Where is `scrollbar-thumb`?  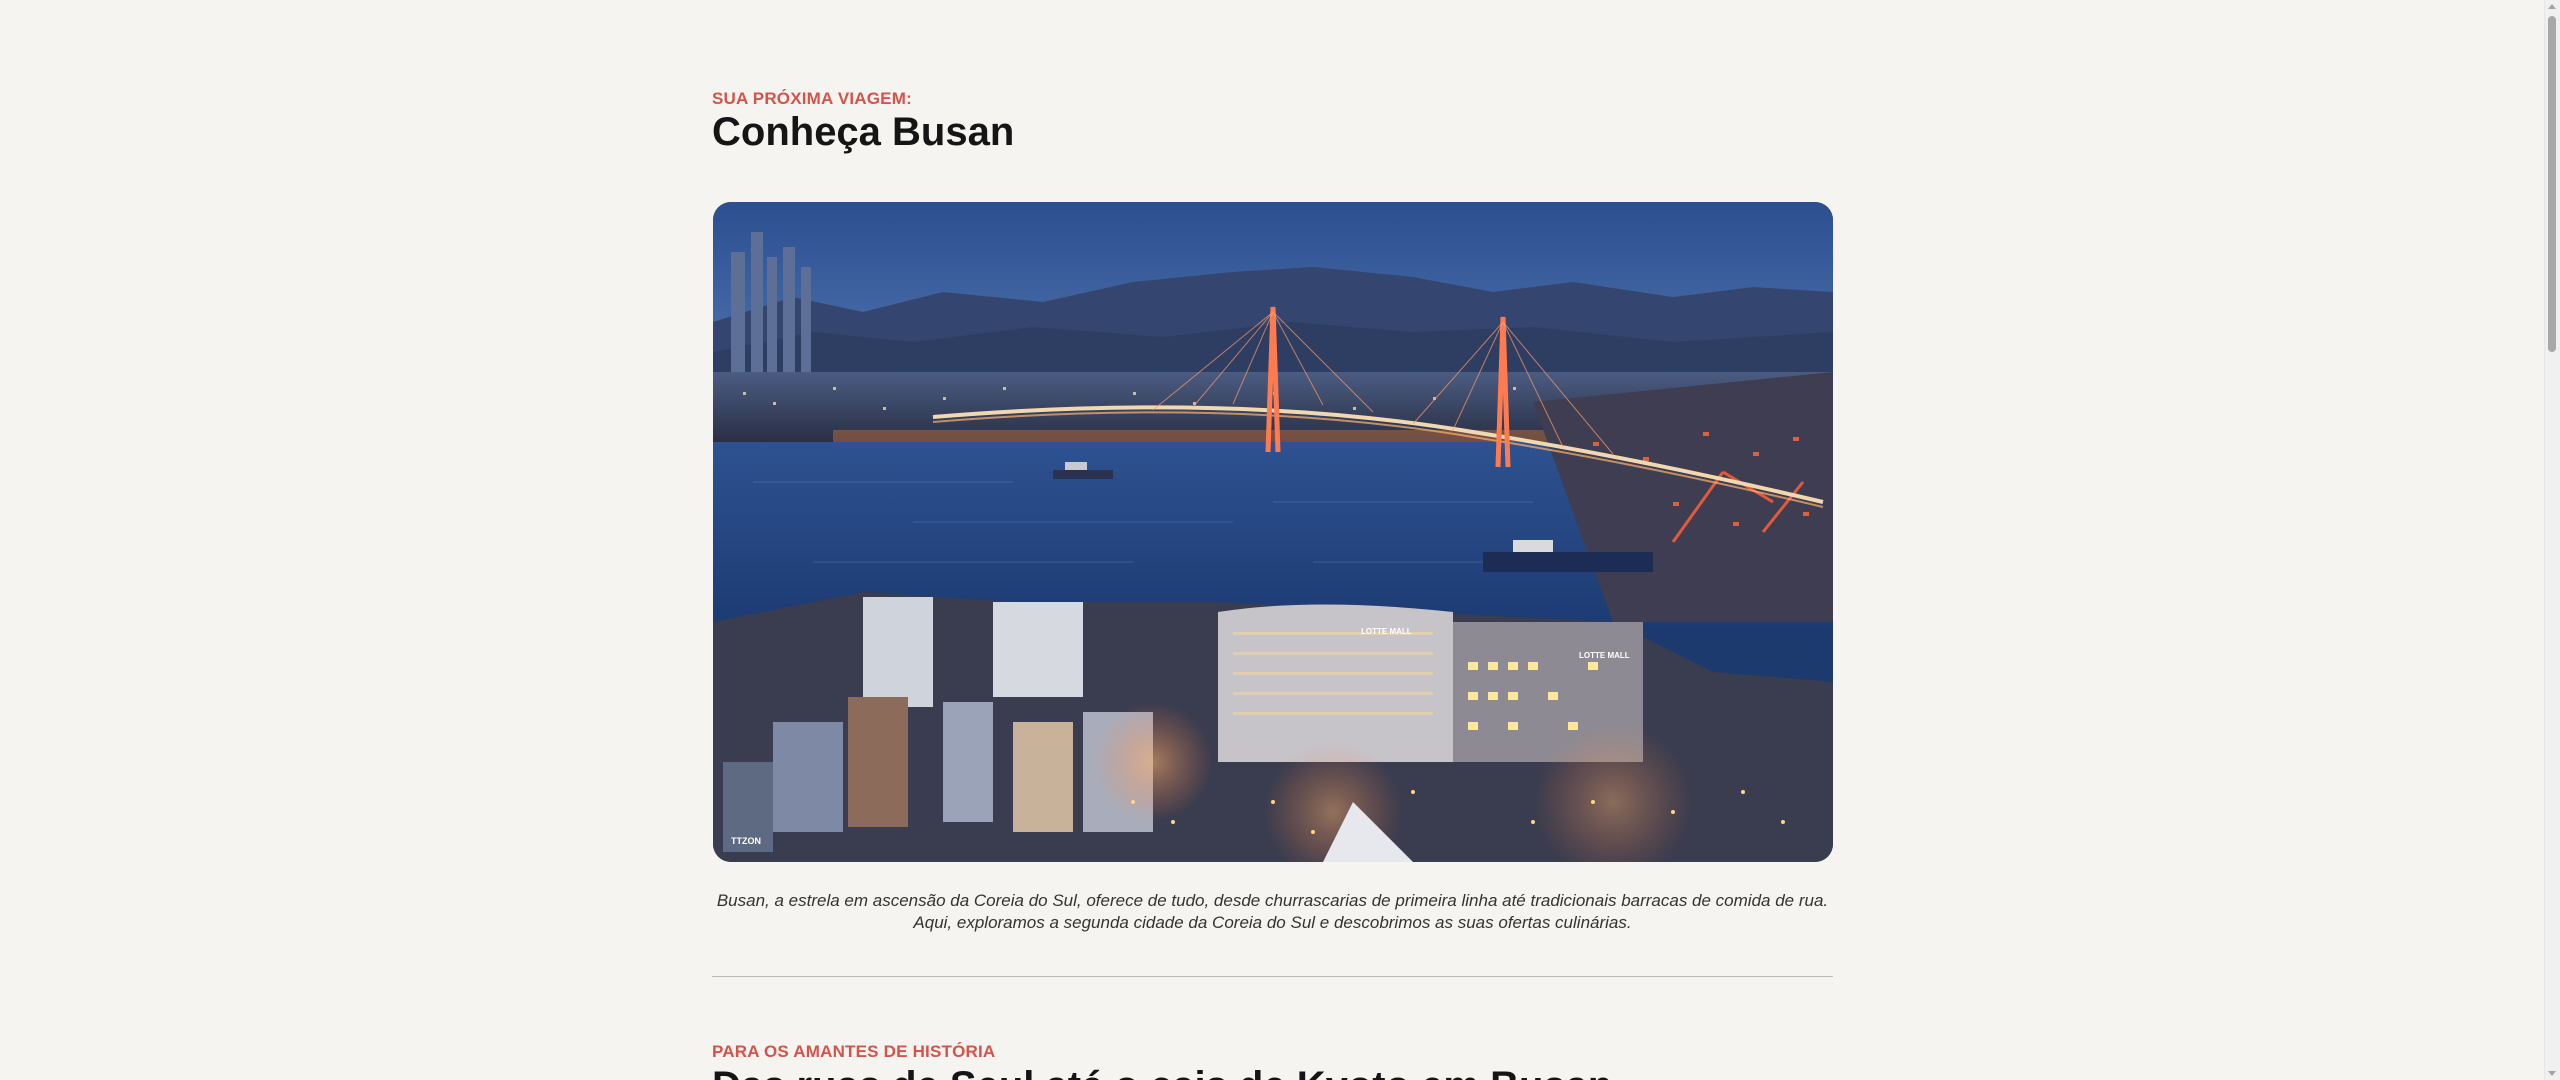
scrollbar-thumb is located at coordinates (2552, 184).